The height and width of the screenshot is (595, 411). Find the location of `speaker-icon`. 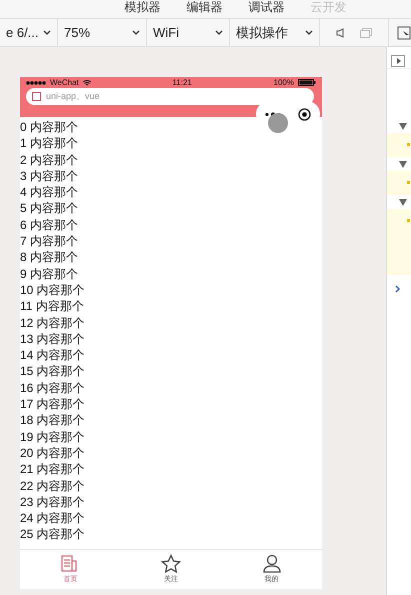

speaker-icon is located at coordinates (340, 33).